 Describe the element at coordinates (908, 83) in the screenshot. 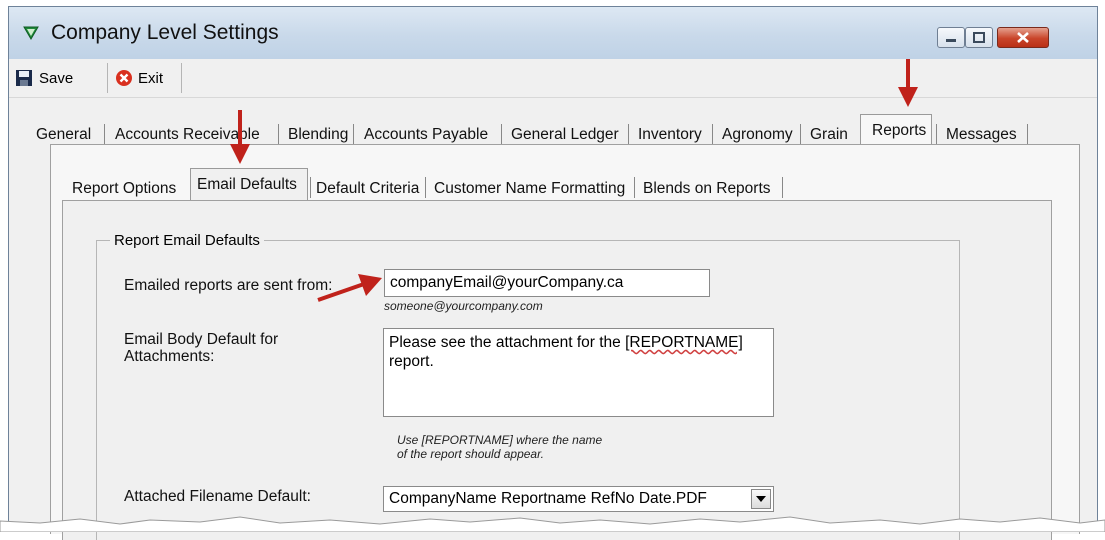

I see `arrow-to-reports-tab` at that location.